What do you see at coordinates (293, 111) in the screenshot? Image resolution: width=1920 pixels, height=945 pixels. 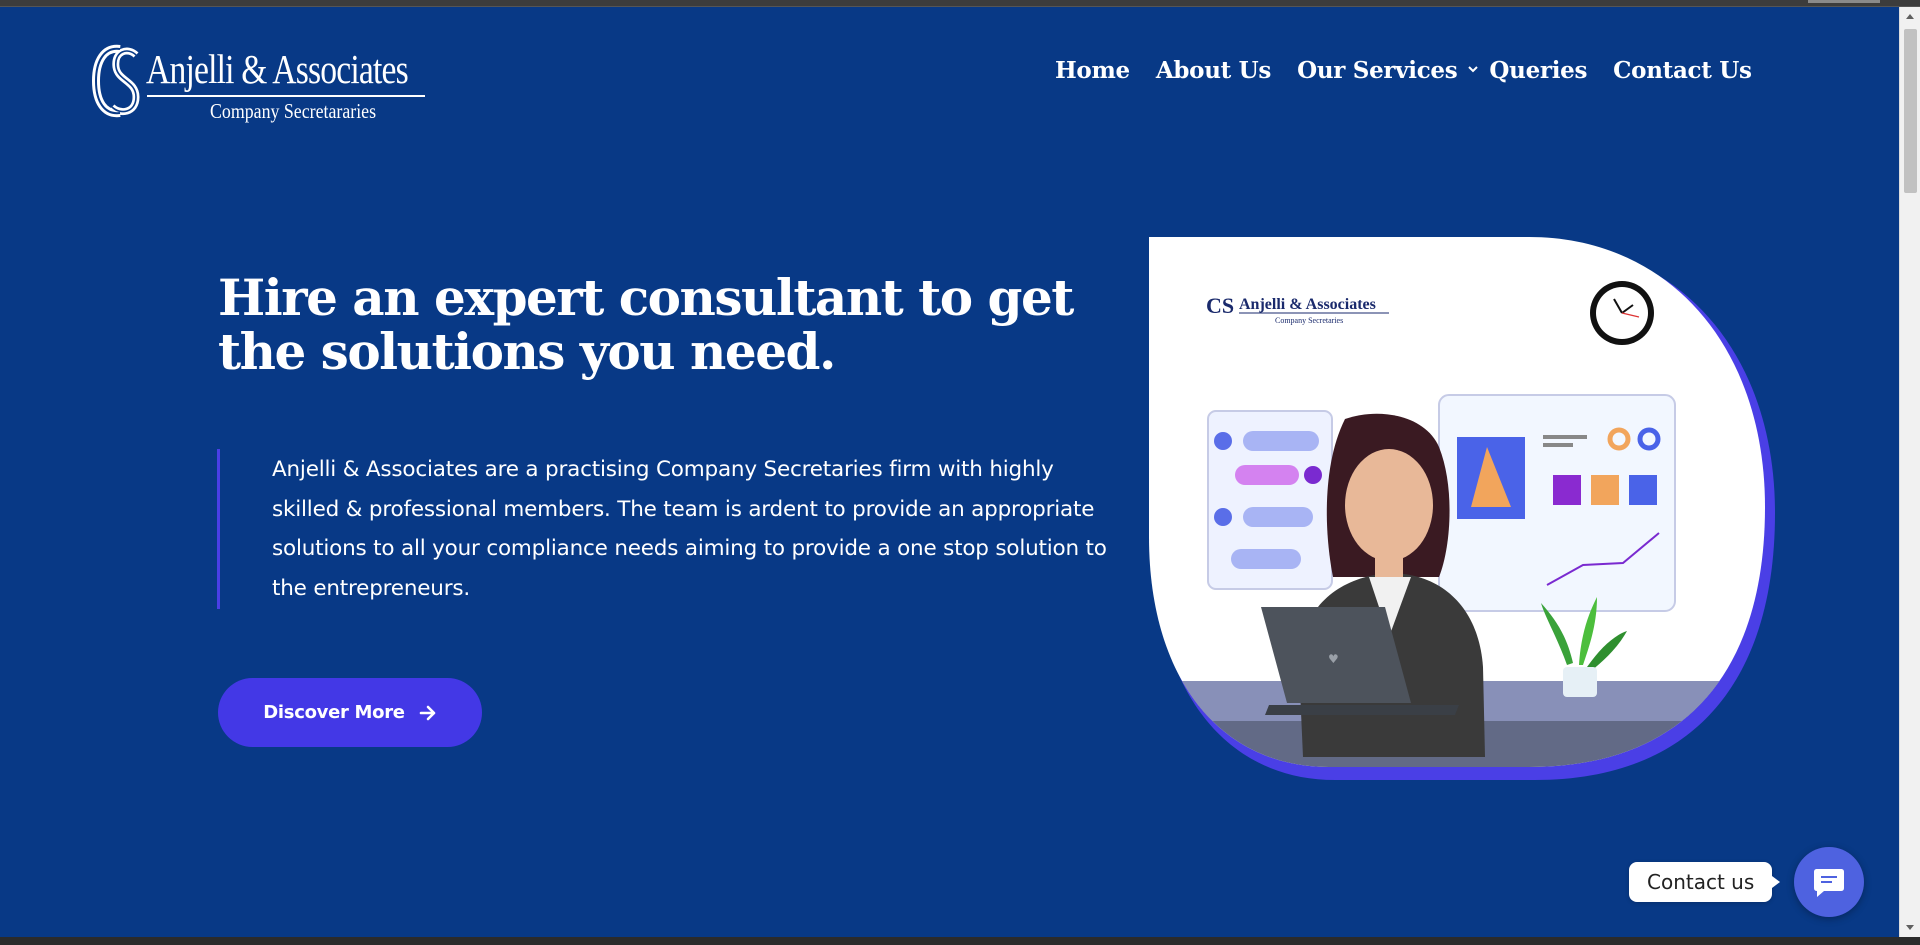 I see `logo-tagline: Company Secretararies` at bounding box center [293, 111].